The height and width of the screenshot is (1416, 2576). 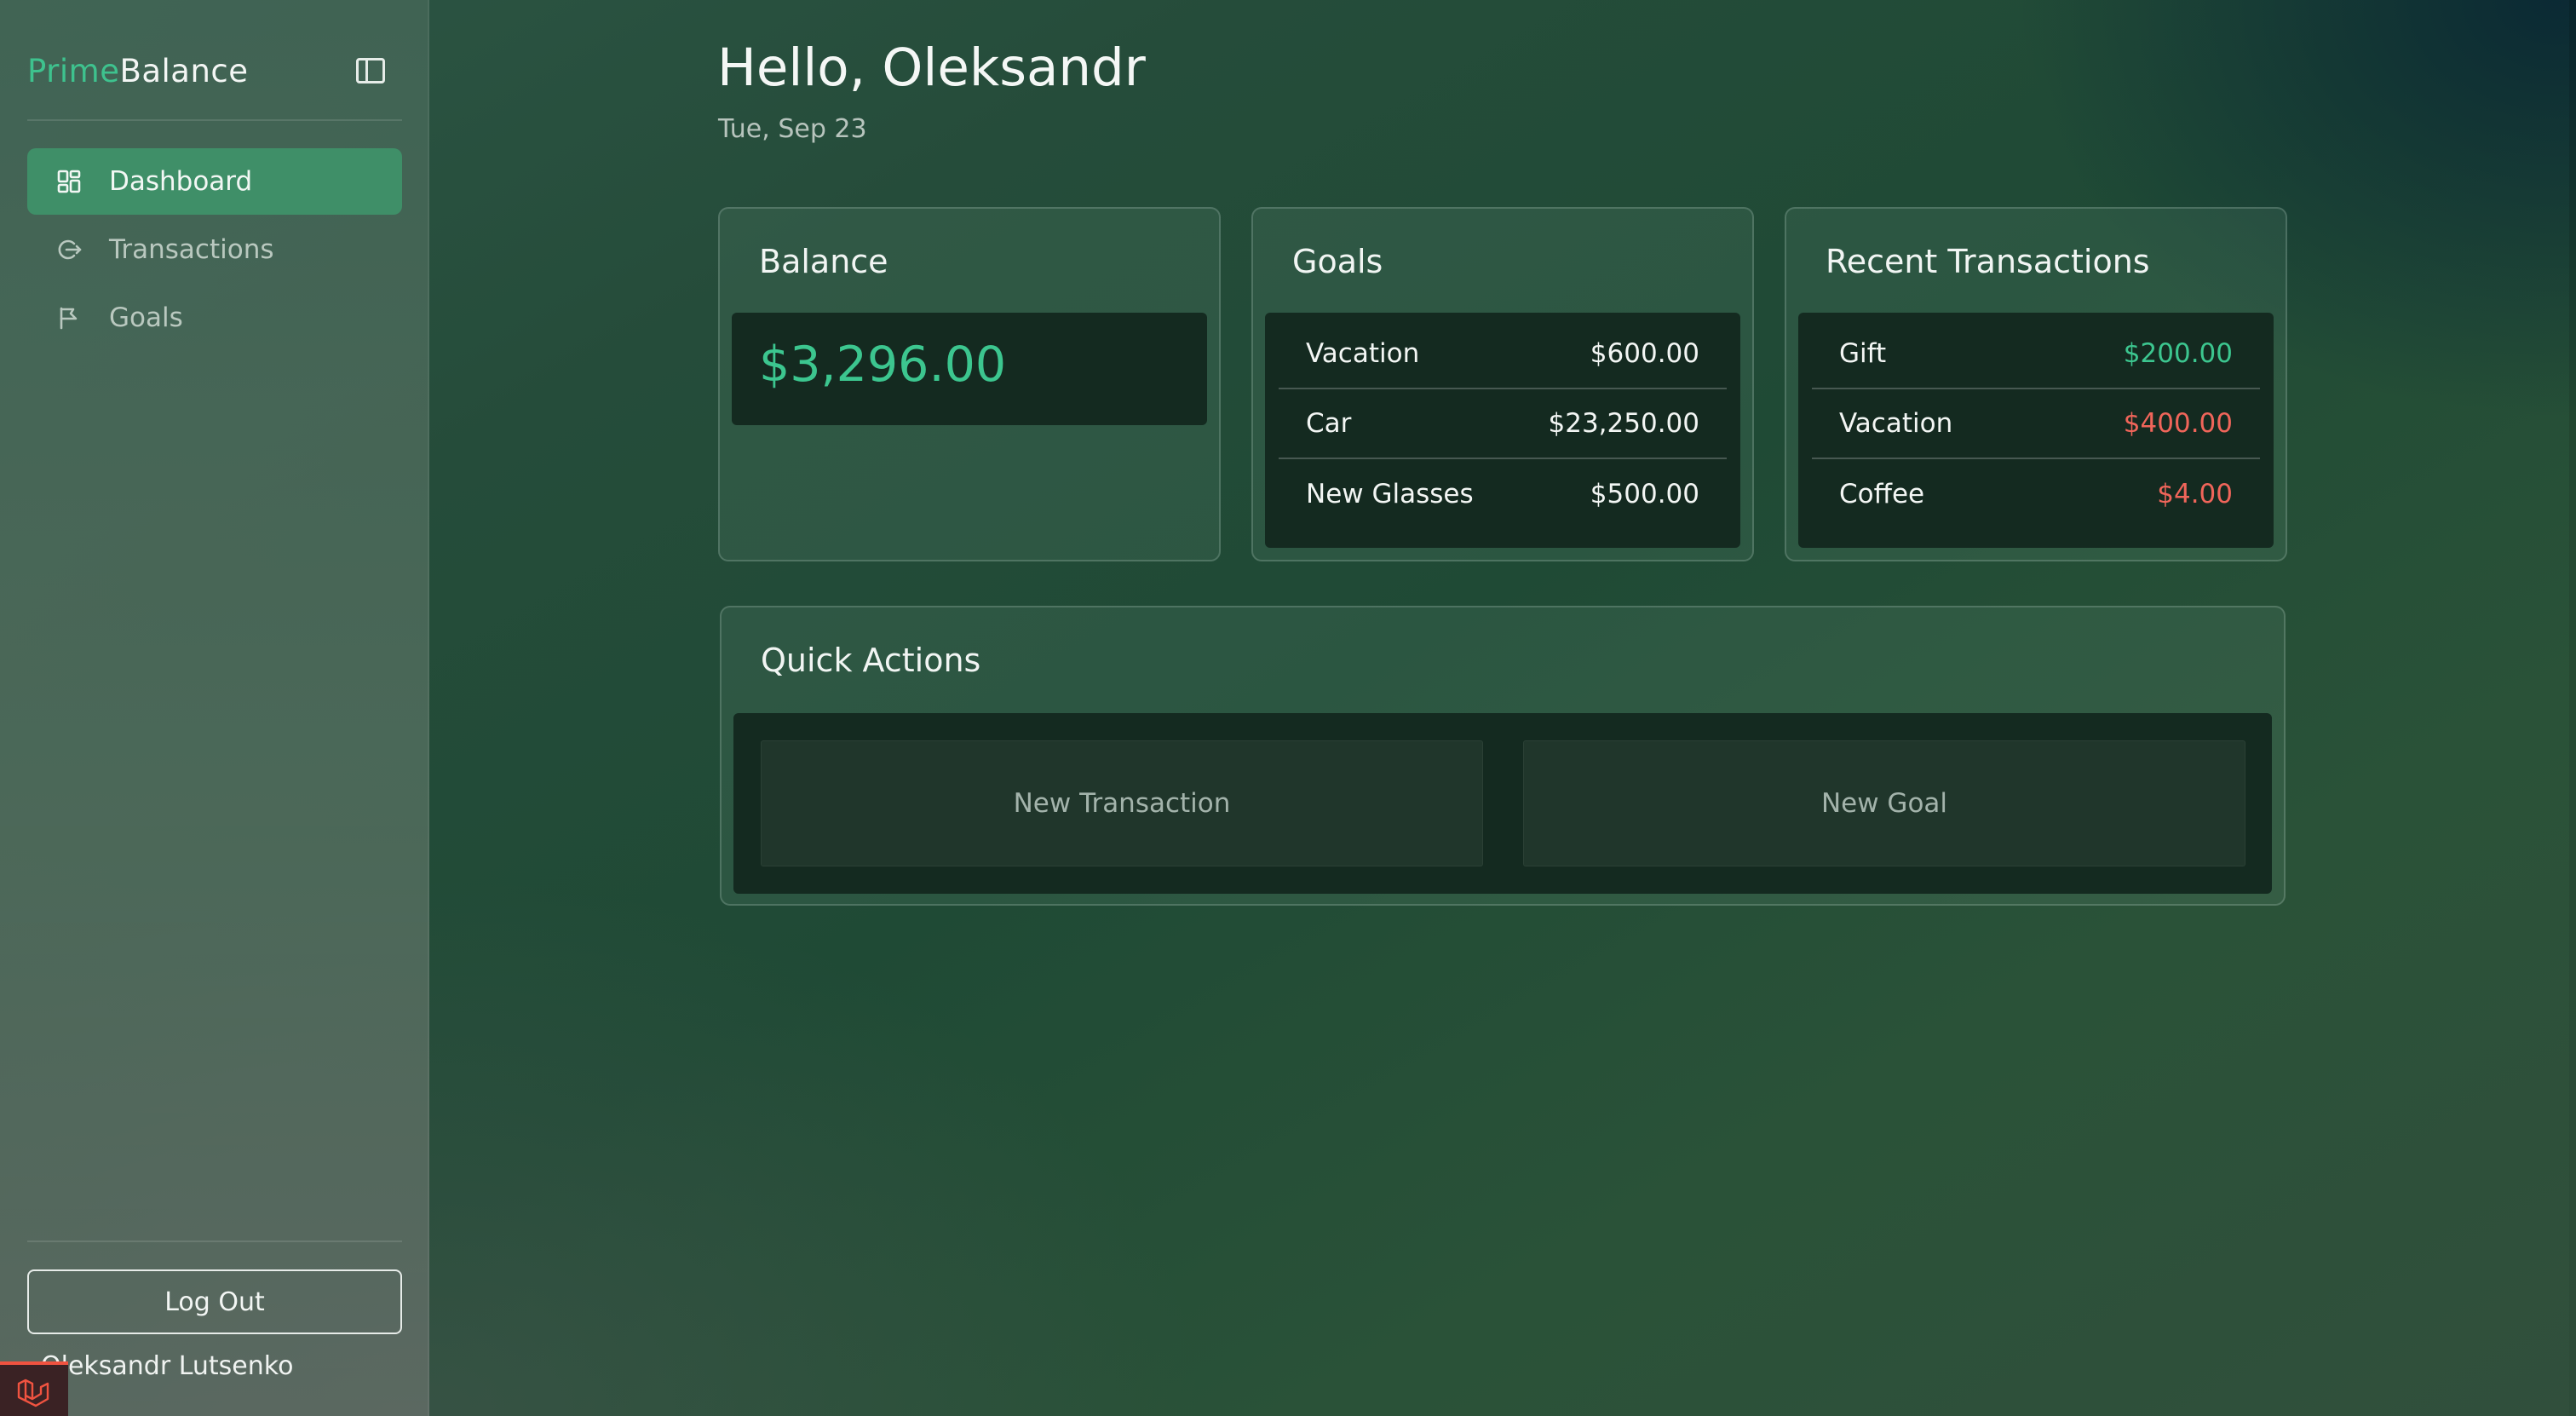 What do you see at coordinates (70, 249) in the screenshot?
I see `transactions-arrows-icon` at bounding box center [70, 249].